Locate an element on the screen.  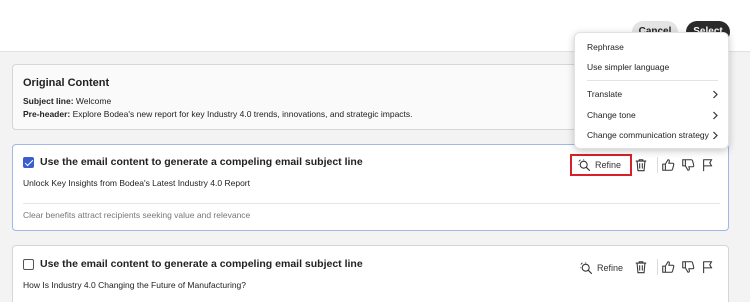
menu-item-change-tone: Change tone is located at coordinates (653, 115).